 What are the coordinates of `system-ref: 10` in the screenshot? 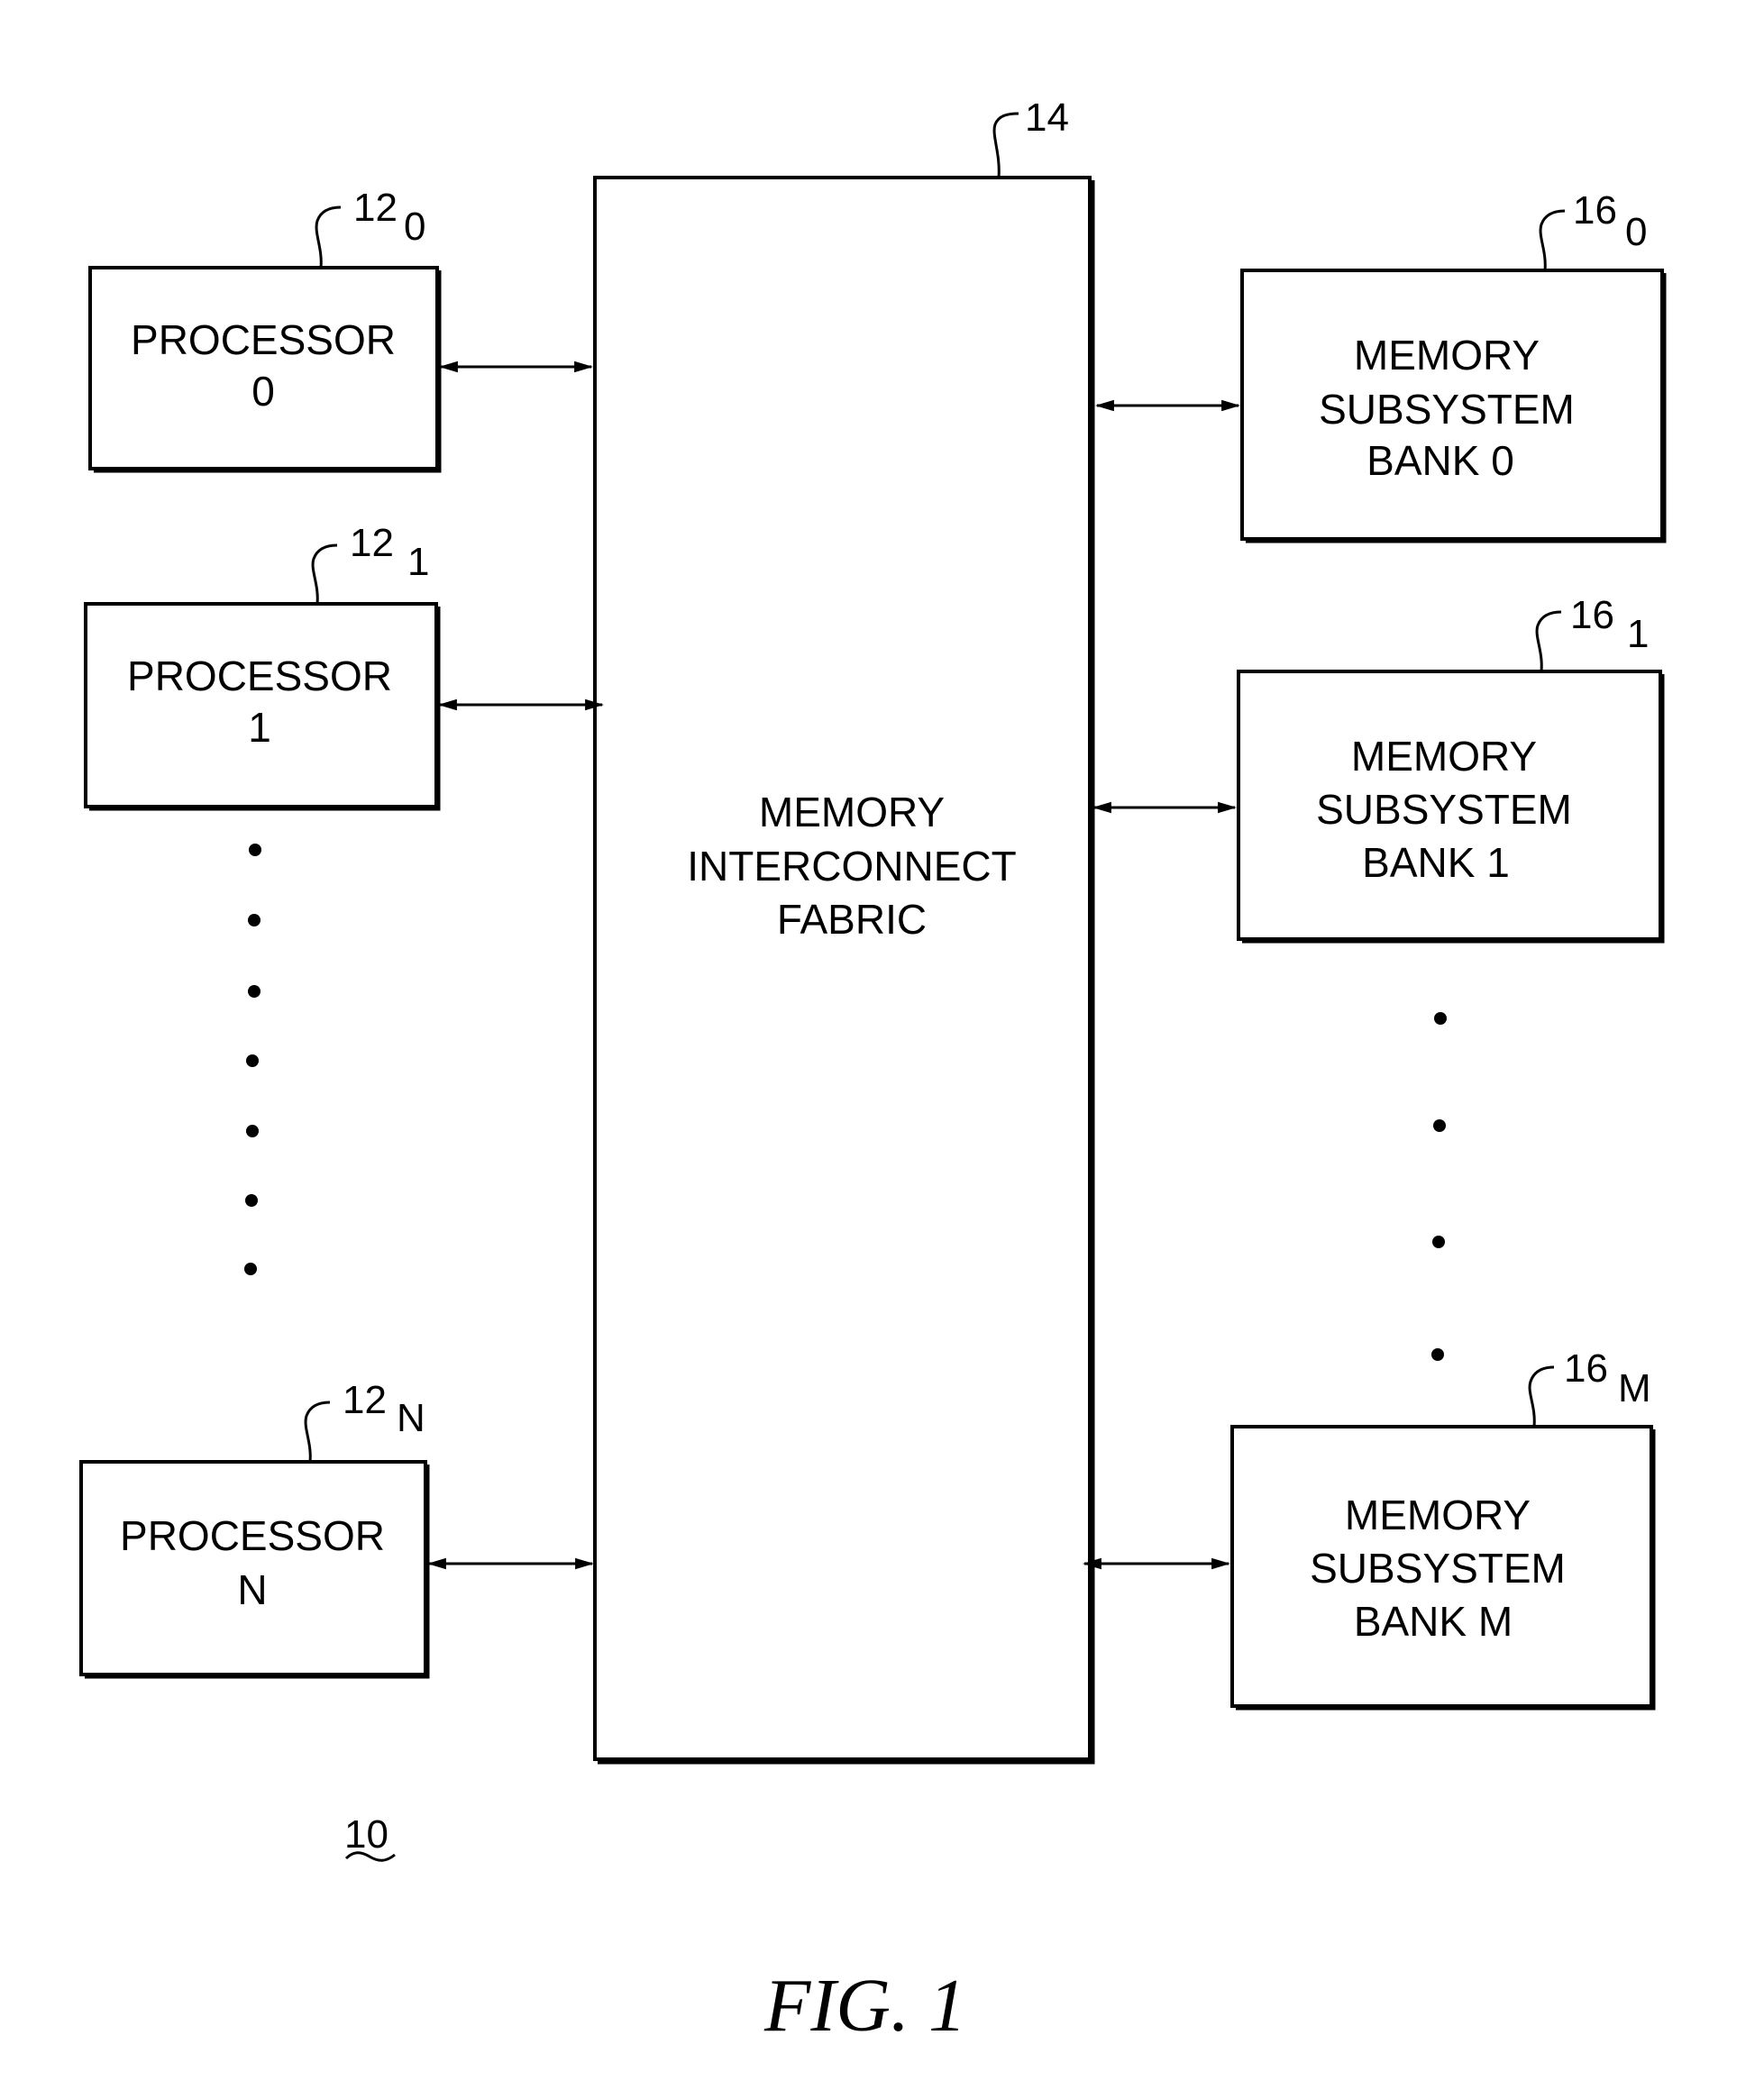 It's located at (370, 1837).